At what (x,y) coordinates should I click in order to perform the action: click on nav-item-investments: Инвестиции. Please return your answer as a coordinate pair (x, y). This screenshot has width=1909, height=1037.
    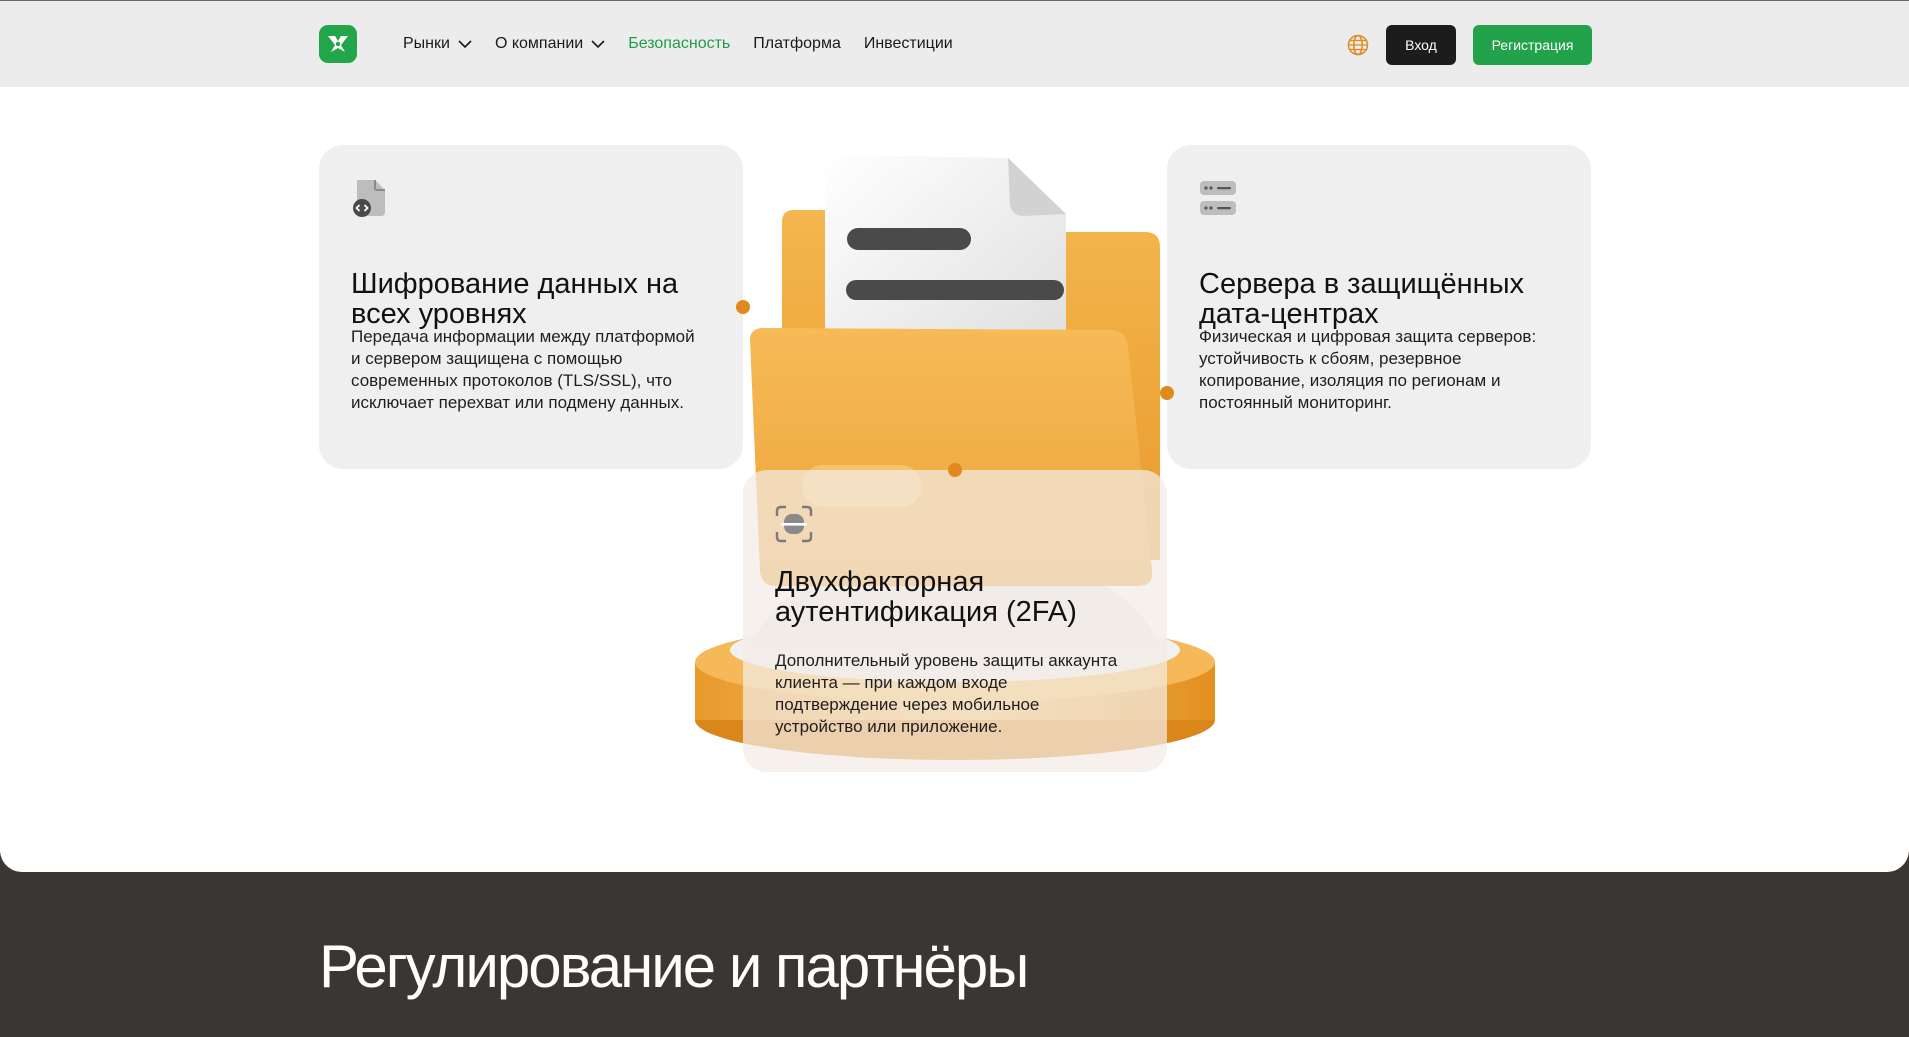
    Looking at the image, I should click on (908, 44).